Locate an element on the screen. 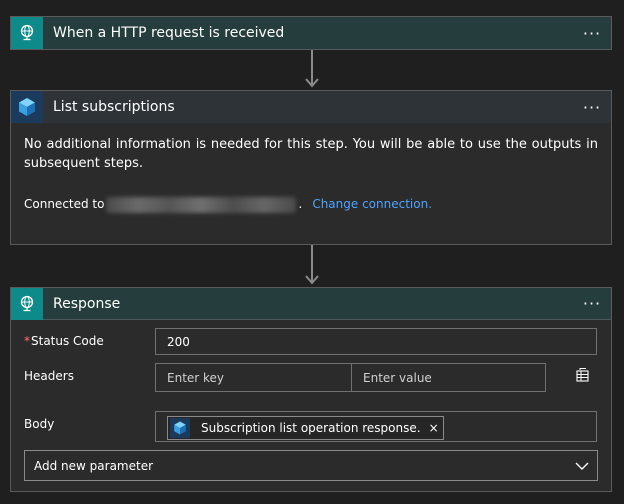  status-code-label: *Status Code is located at coordinates (64, 341).